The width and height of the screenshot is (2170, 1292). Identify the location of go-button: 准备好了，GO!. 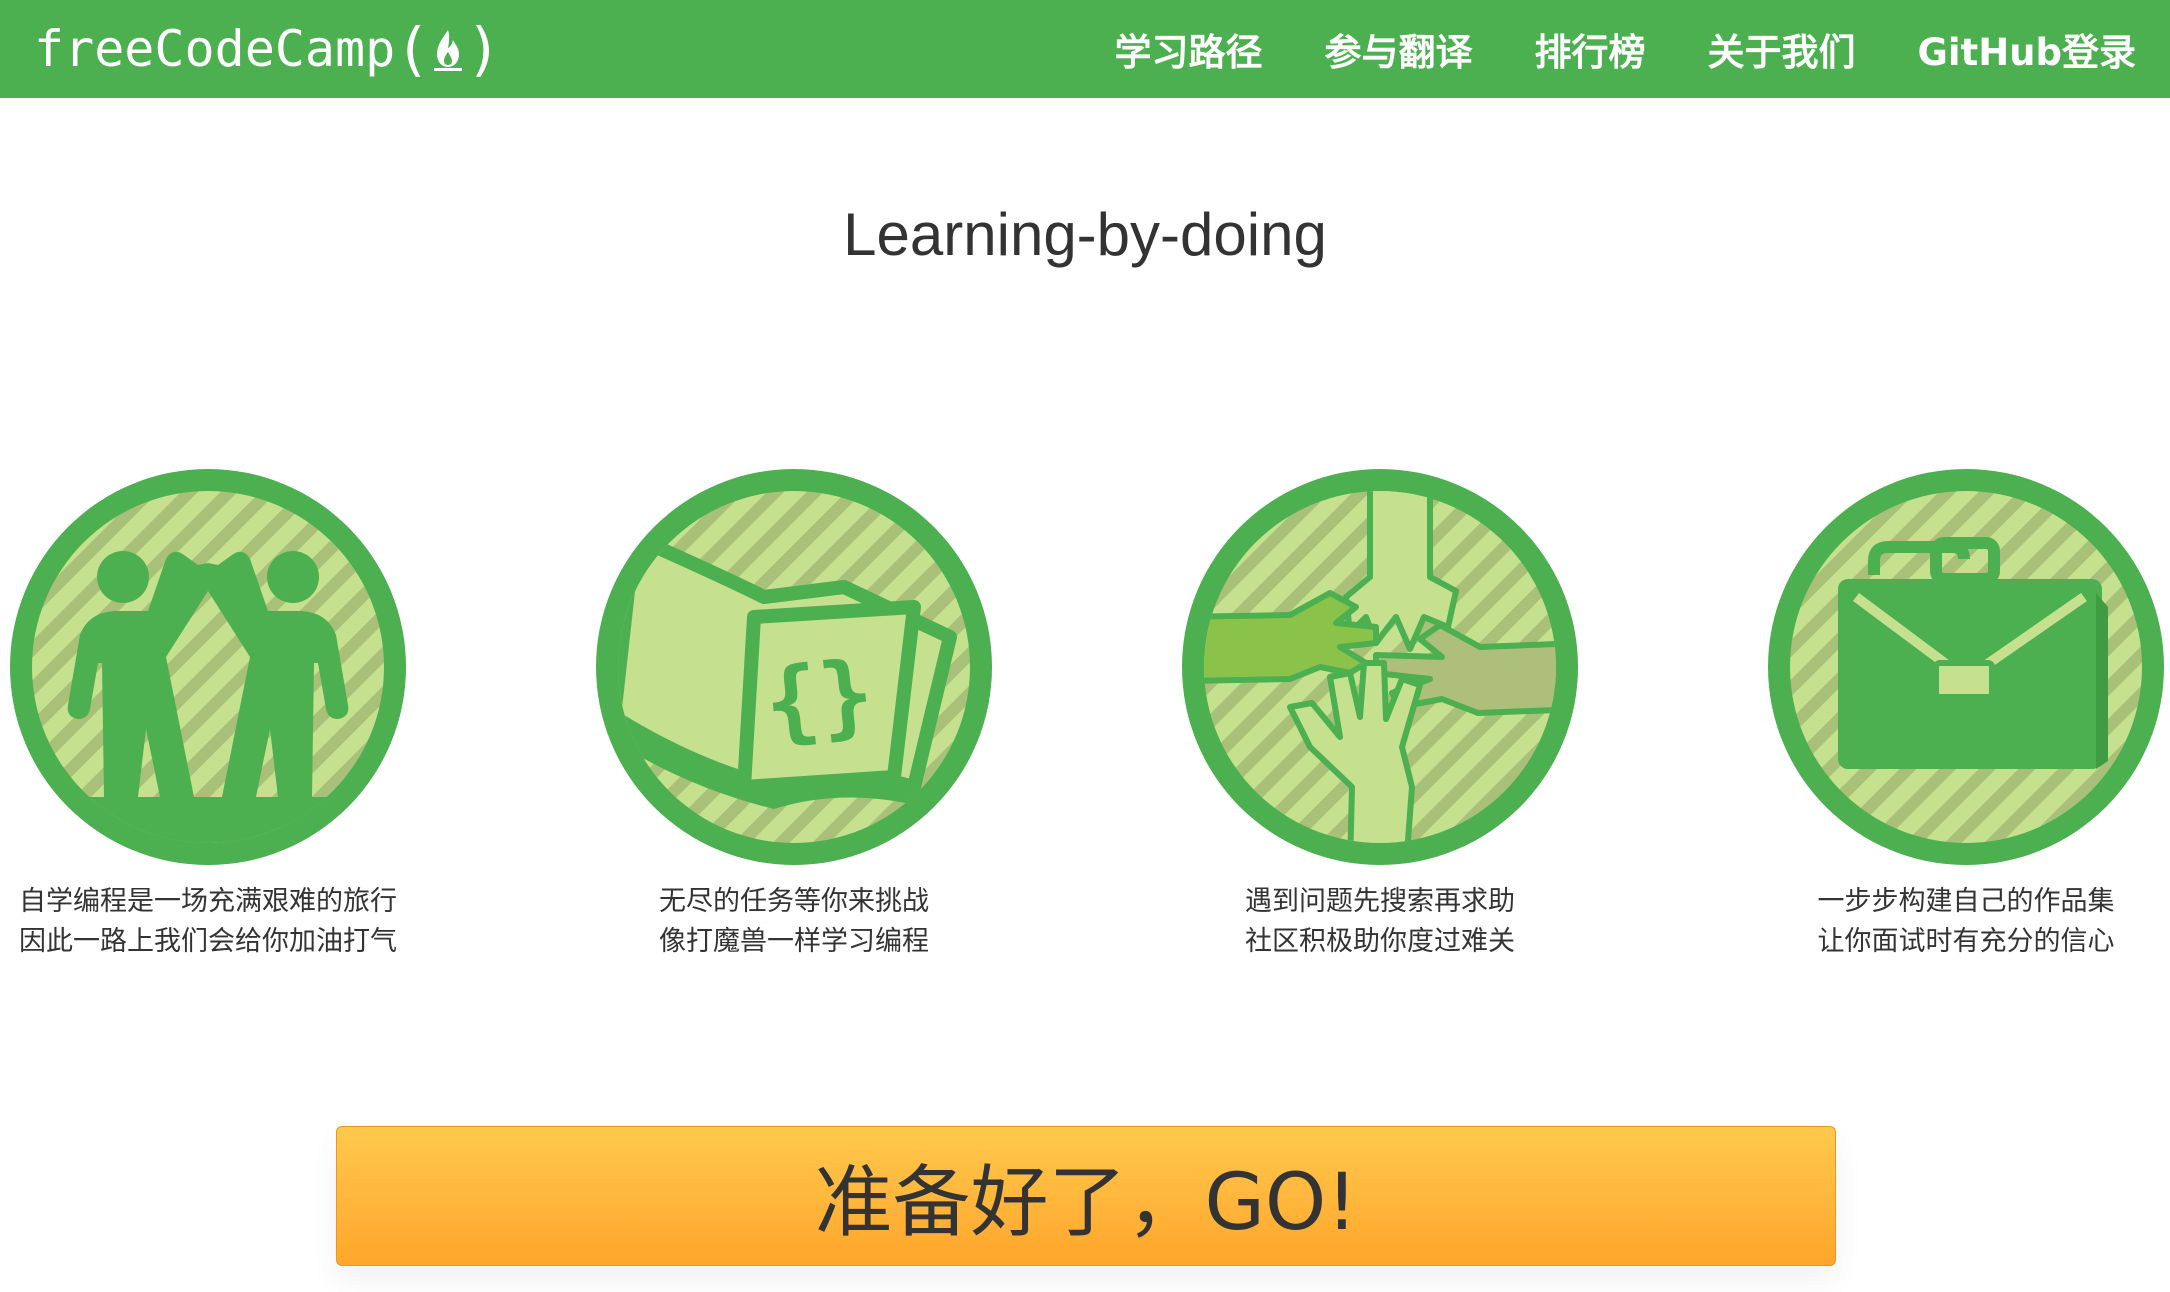
(1086, 1196).